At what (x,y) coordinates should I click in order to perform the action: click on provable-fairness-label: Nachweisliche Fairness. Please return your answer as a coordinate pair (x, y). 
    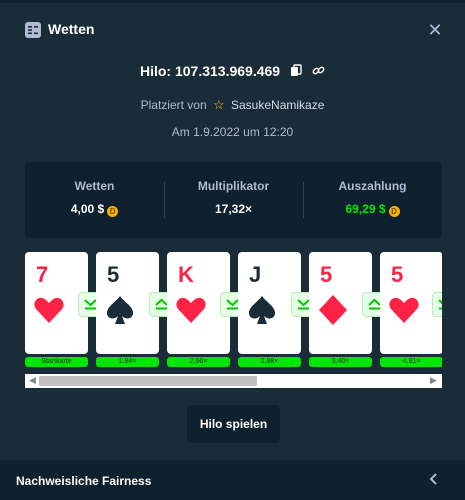
    Looking at the image, I should click on (84, 481).